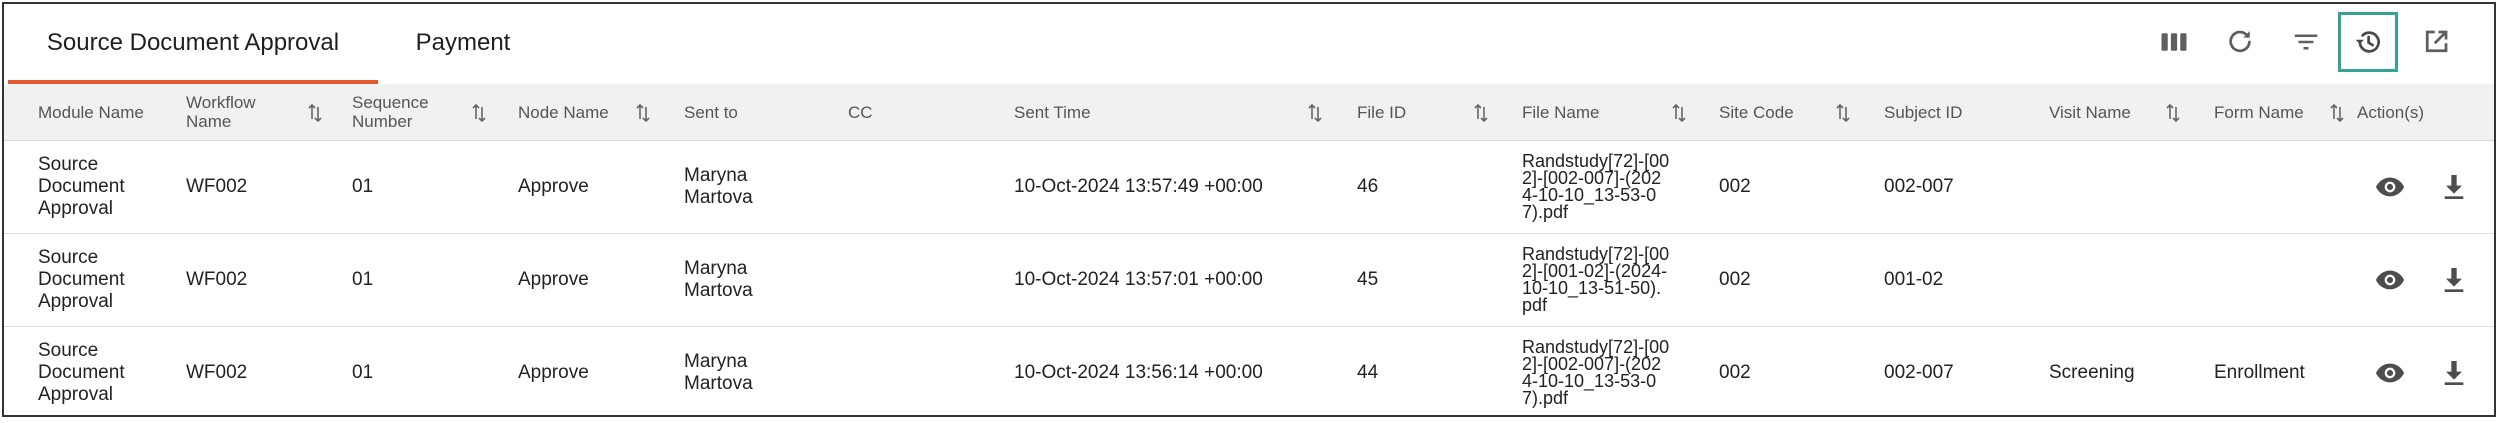  What do you see at coordinates (1368, 279) in the screenshot?
I see `cell-file-id: 45` at bounding box center [1368, 279].